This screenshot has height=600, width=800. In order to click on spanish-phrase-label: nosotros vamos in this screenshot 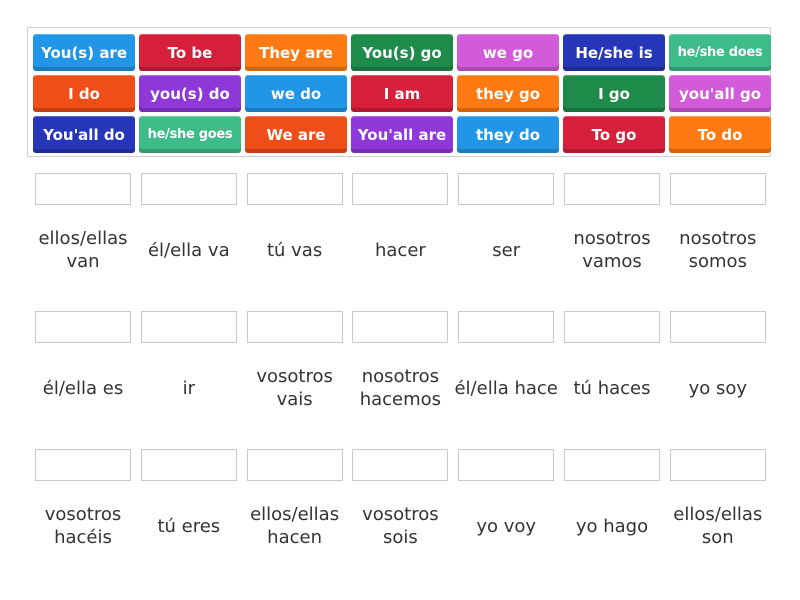, I will do `click(612, 250)`.